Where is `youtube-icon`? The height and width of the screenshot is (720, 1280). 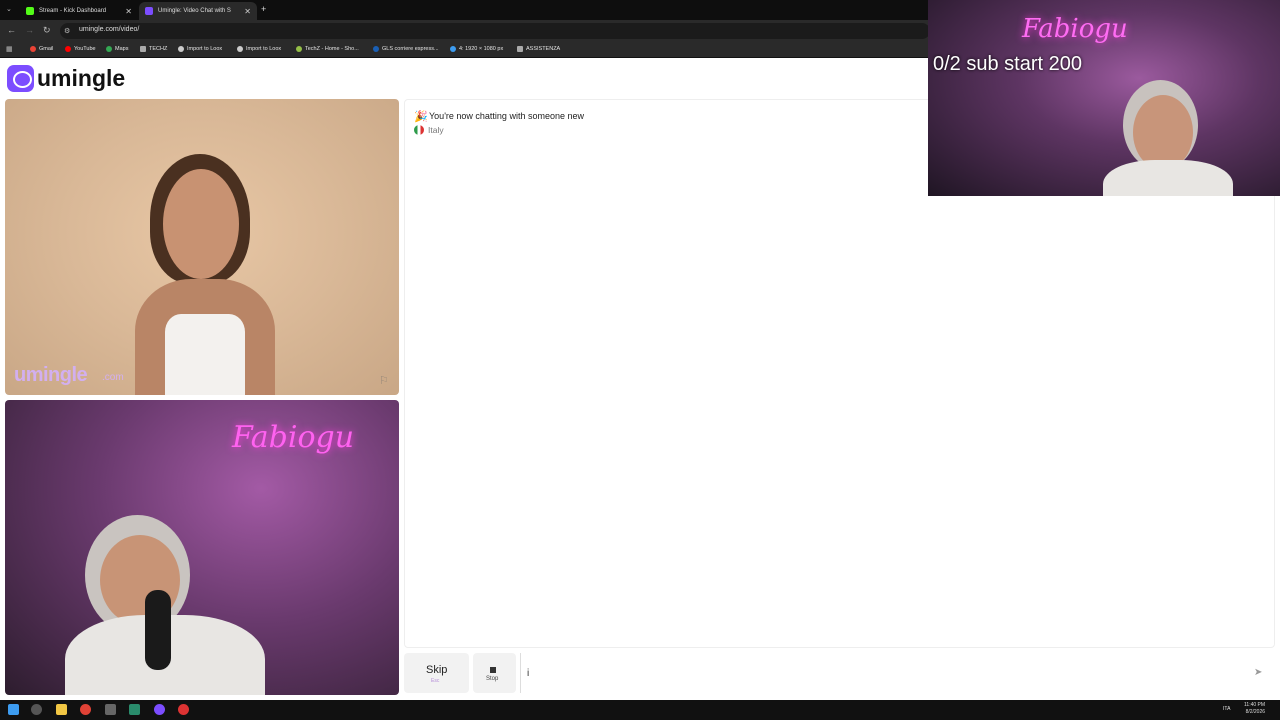 youtube-icon is located at coordinates (68, 49).